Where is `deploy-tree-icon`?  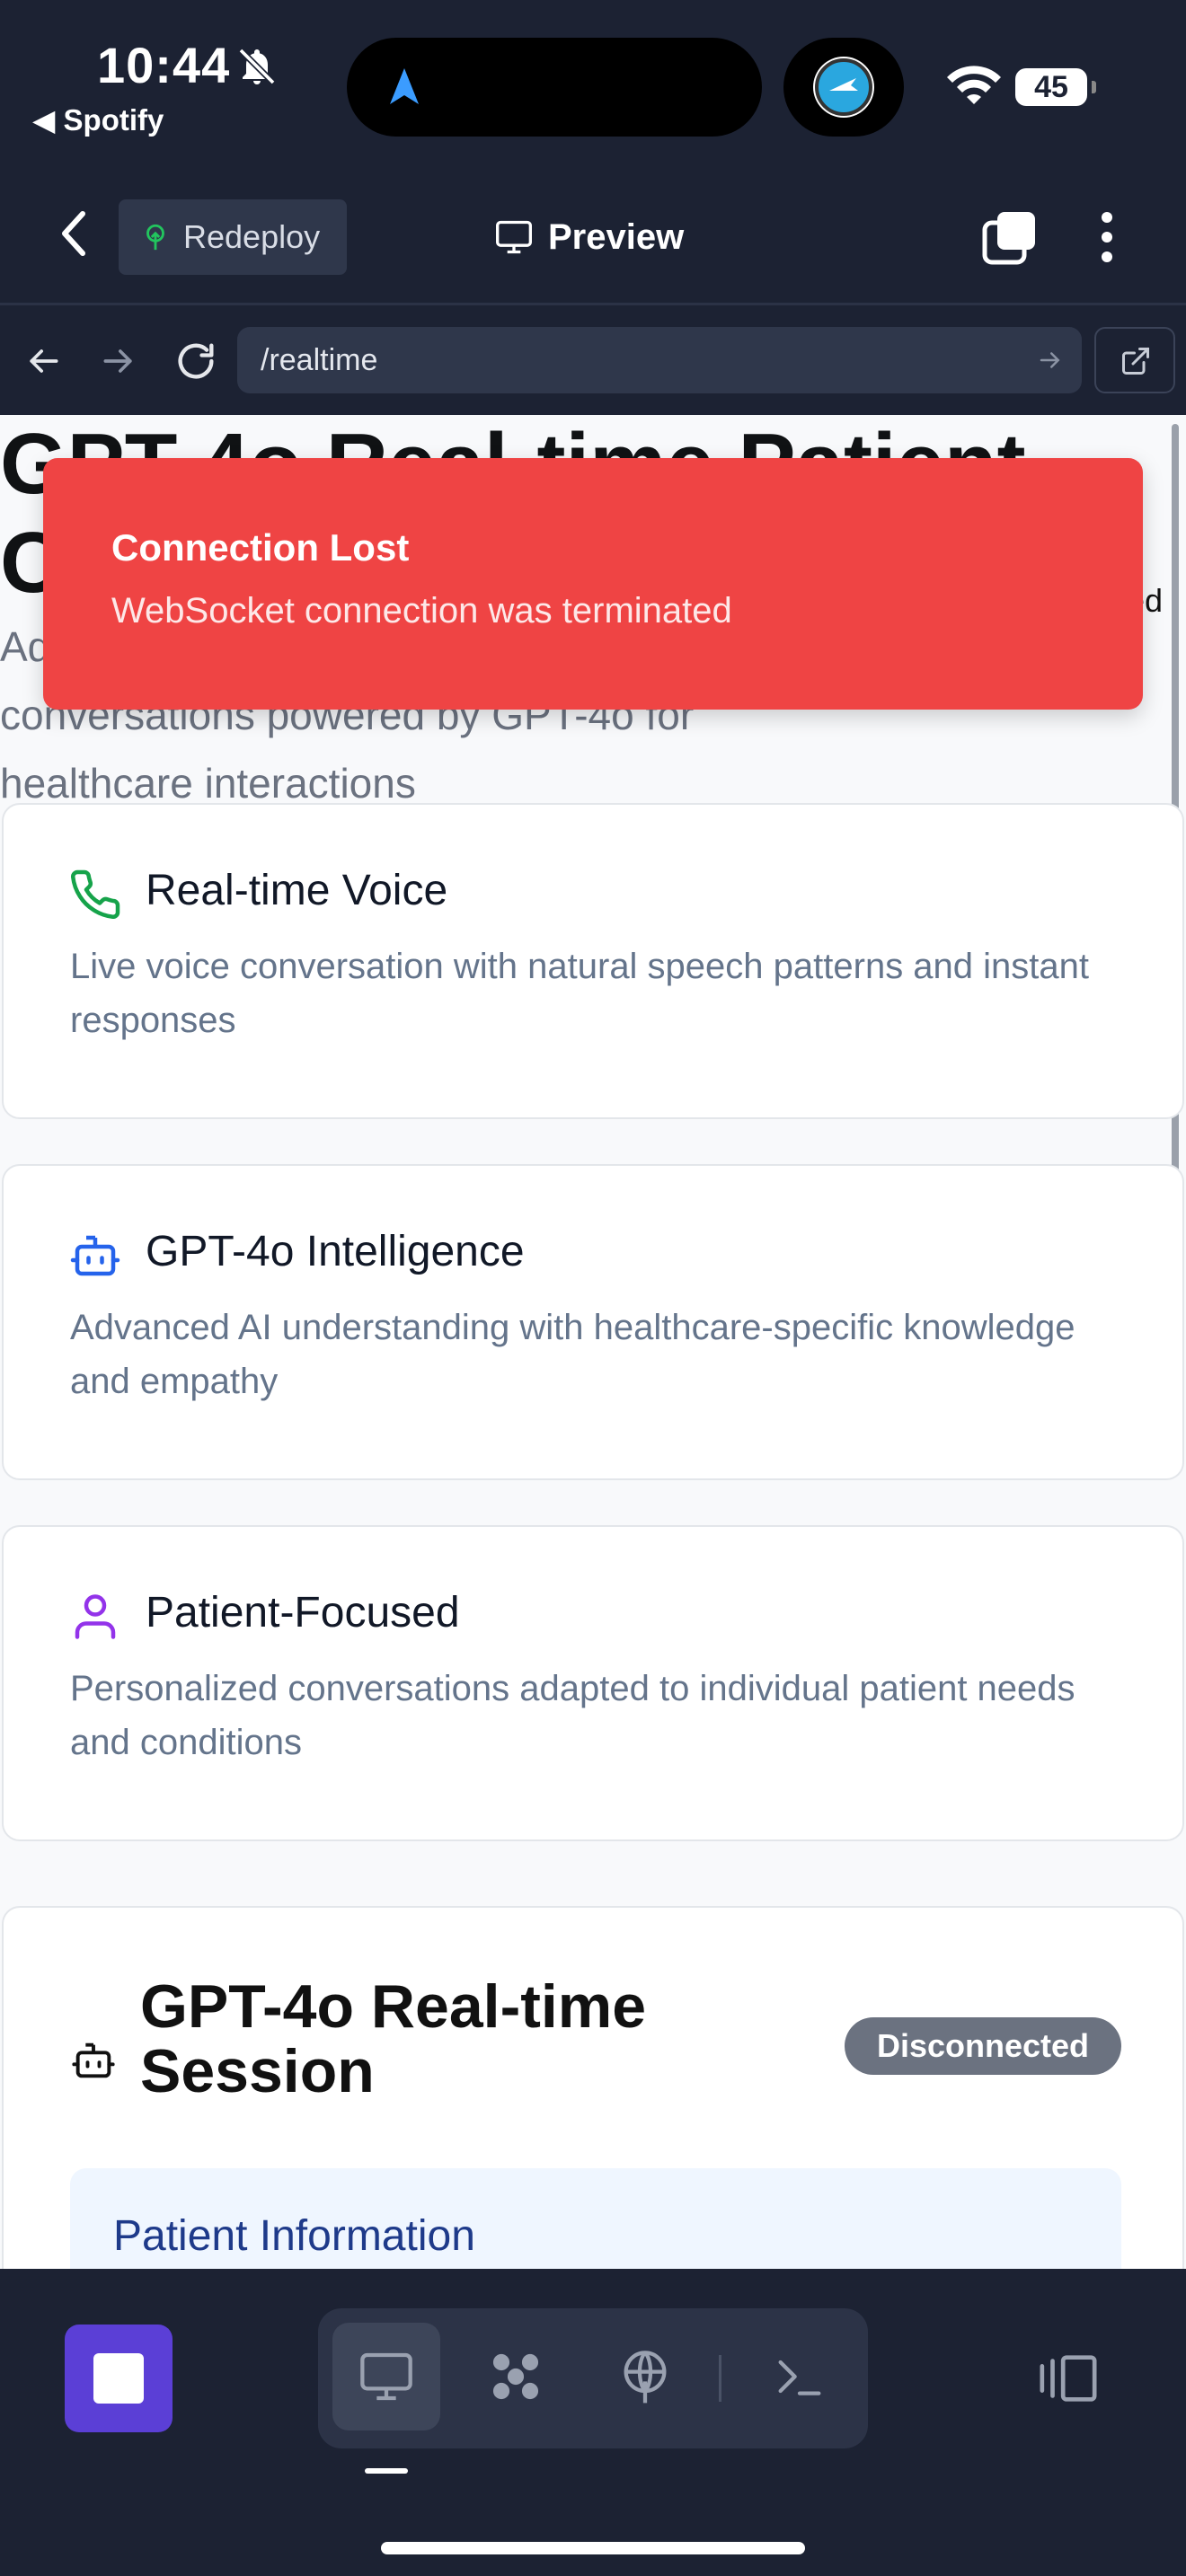 deploy-tree-icon is located at coordinates (155, 237).